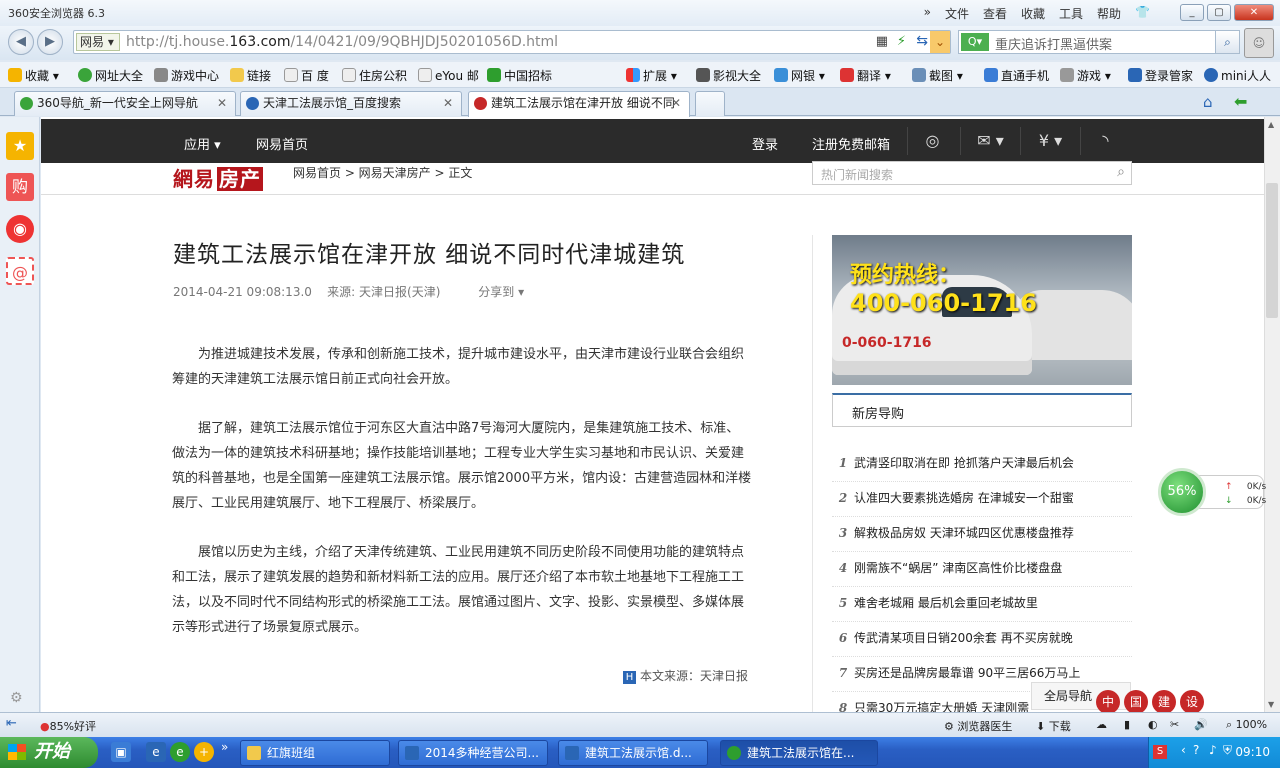 This screenshot has width=1280, height=768. What do you see at coordinates (1213, 750) in the screenshot?
I see `speaker-icon: ♪` at bounding box center [1213, 750].